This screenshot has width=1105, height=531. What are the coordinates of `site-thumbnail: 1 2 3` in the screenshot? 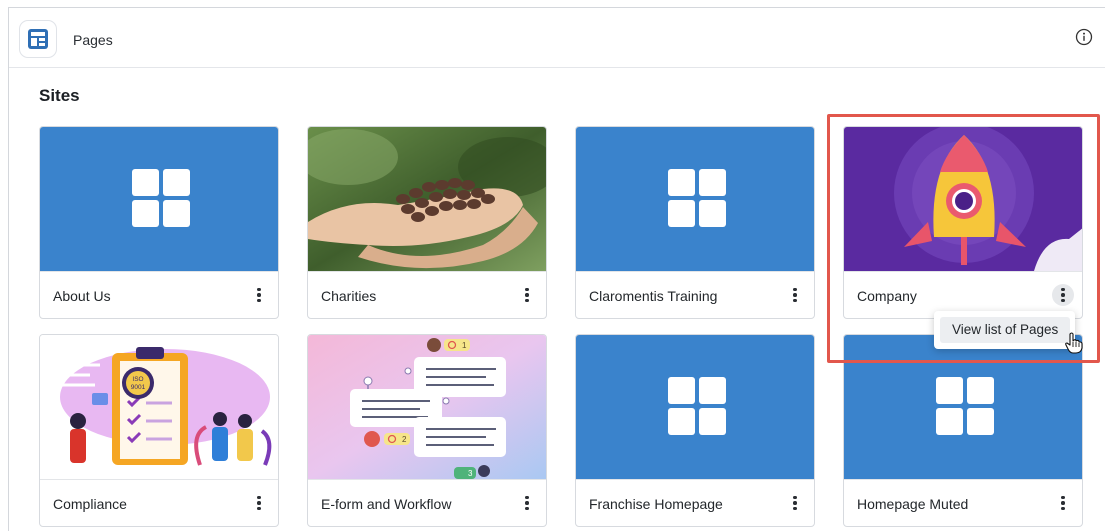 It's located at (427, 407).